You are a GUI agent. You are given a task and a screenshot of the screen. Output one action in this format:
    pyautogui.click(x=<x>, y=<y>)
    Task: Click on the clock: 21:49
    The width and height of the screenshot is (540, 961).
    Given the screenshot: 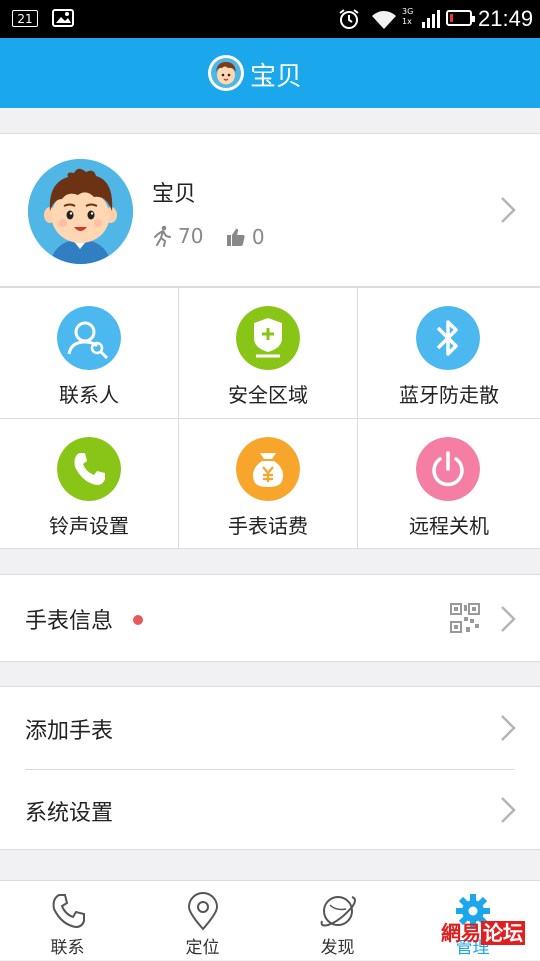 What is the action you would take?
    pyautogui.click(x=506, y=18)
    